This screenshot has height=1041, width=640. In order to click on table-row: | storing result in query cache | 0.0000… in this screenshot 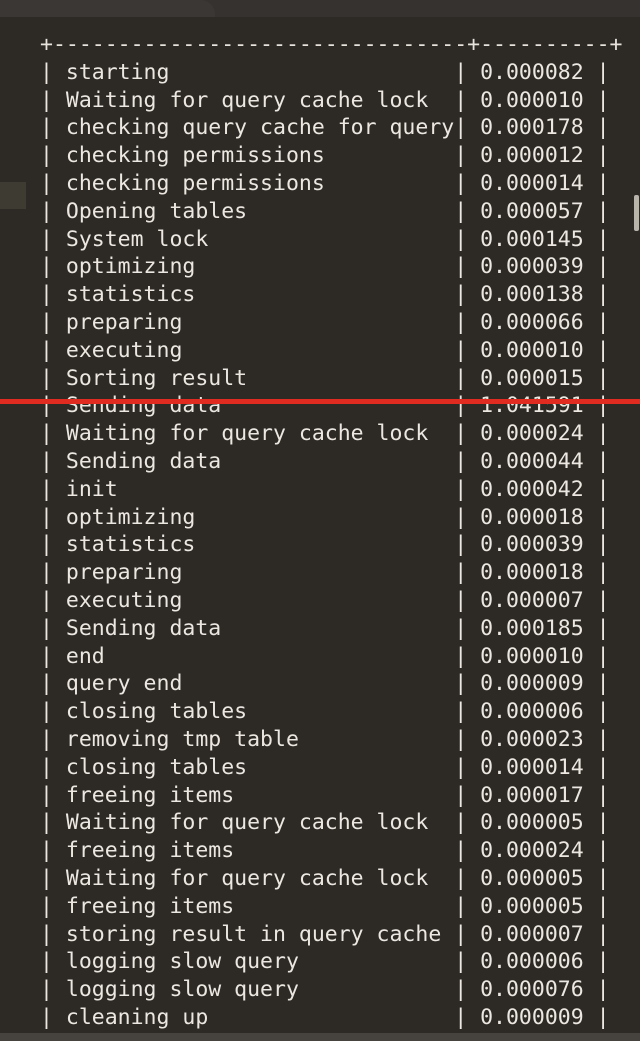, I will do `click(325, 934)`.